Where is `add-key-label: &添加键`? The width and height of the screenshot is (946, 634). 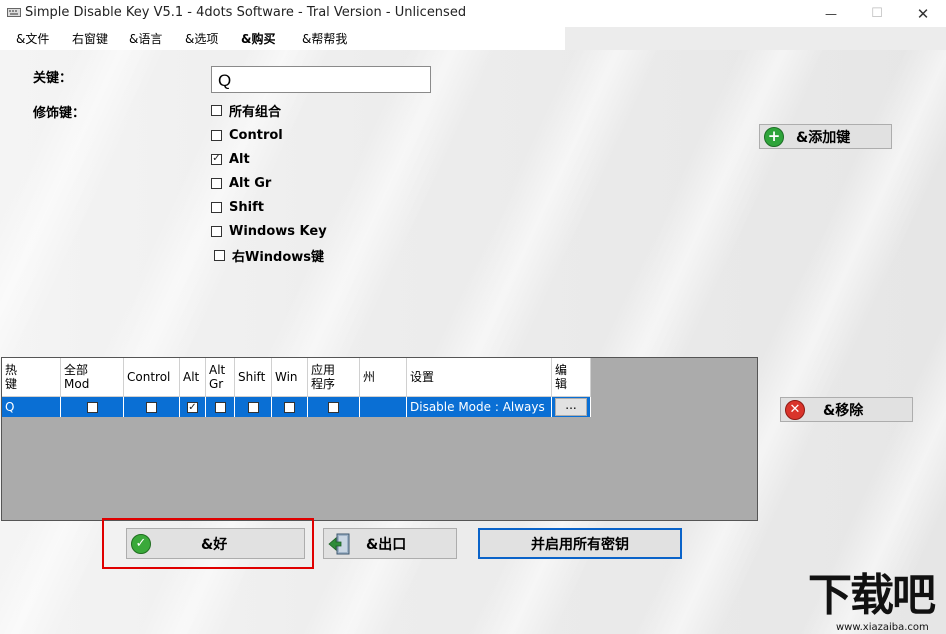 add-key-label: &添加键 is located at coordinates (823, 137).